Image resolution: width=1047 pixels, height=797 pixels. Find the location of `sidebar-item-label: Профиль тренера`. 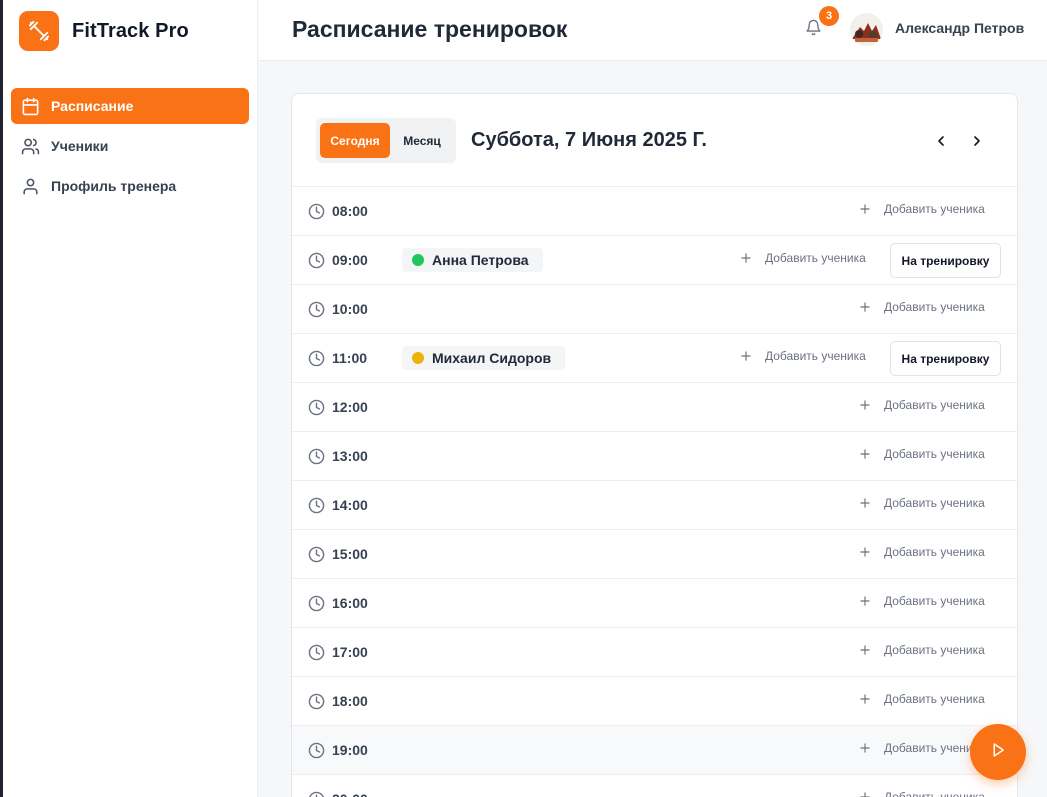

sidebar-item-label: Профиль тренера is located at coordinates (114, 186).